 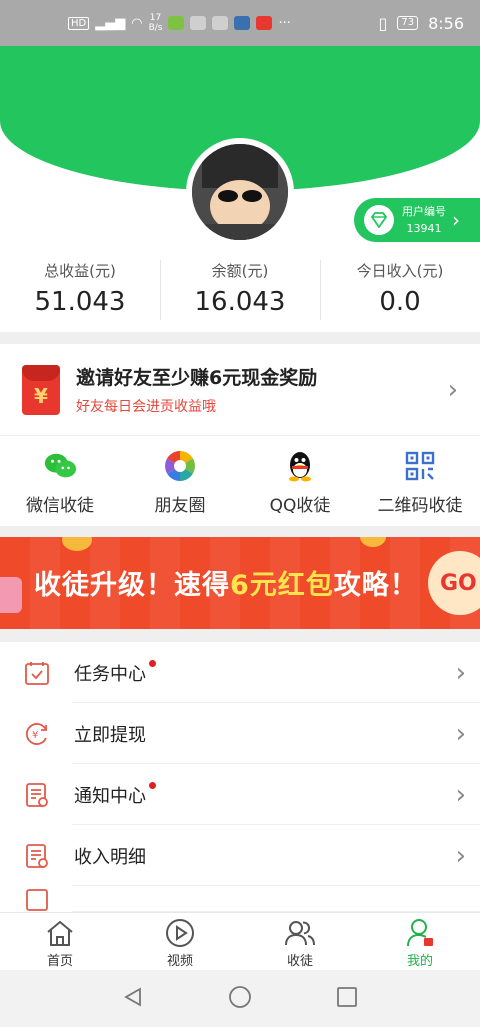 I want to click on avatar-image, so click(x=240, y=192).